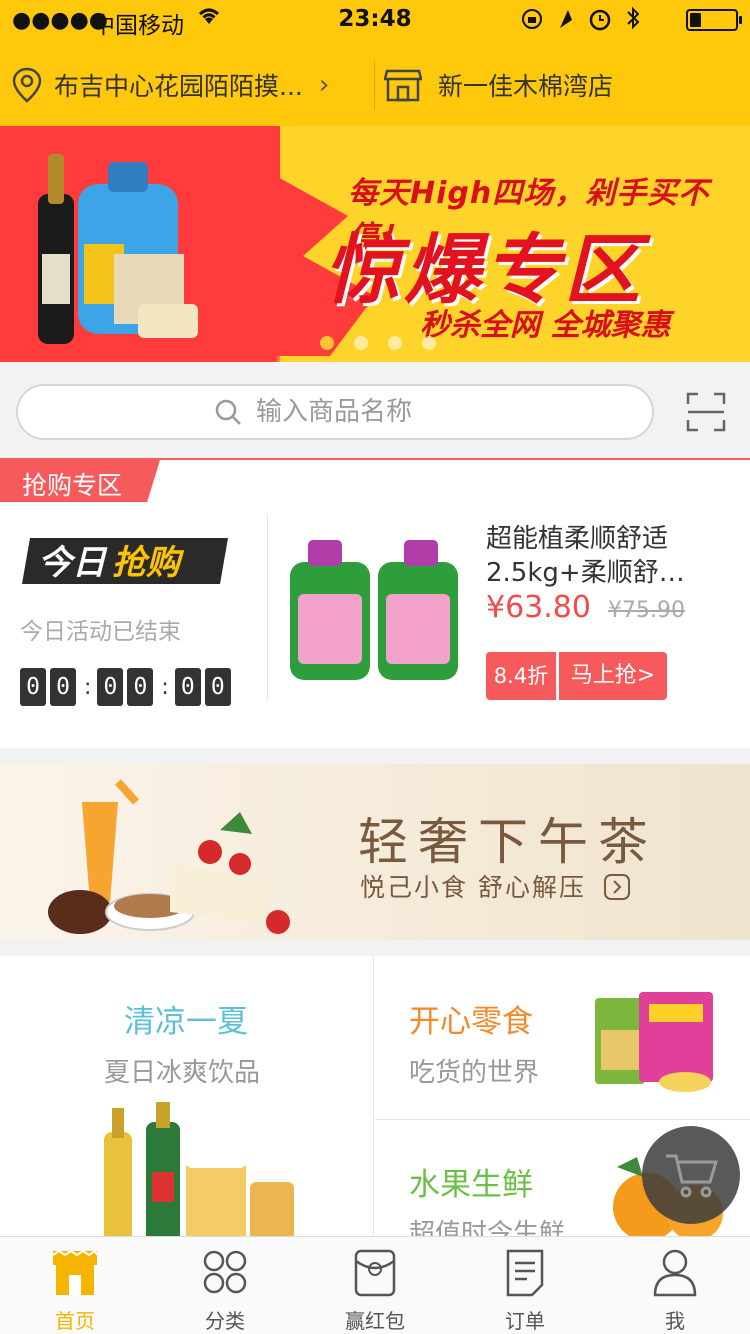 This screenshot has height=1334, width=750. I want to click on top-header: ●●●●● 中国移动 23:48 布吉中心花园陌陌摸... › 新一佳木棉湾店, so click(375, 63).